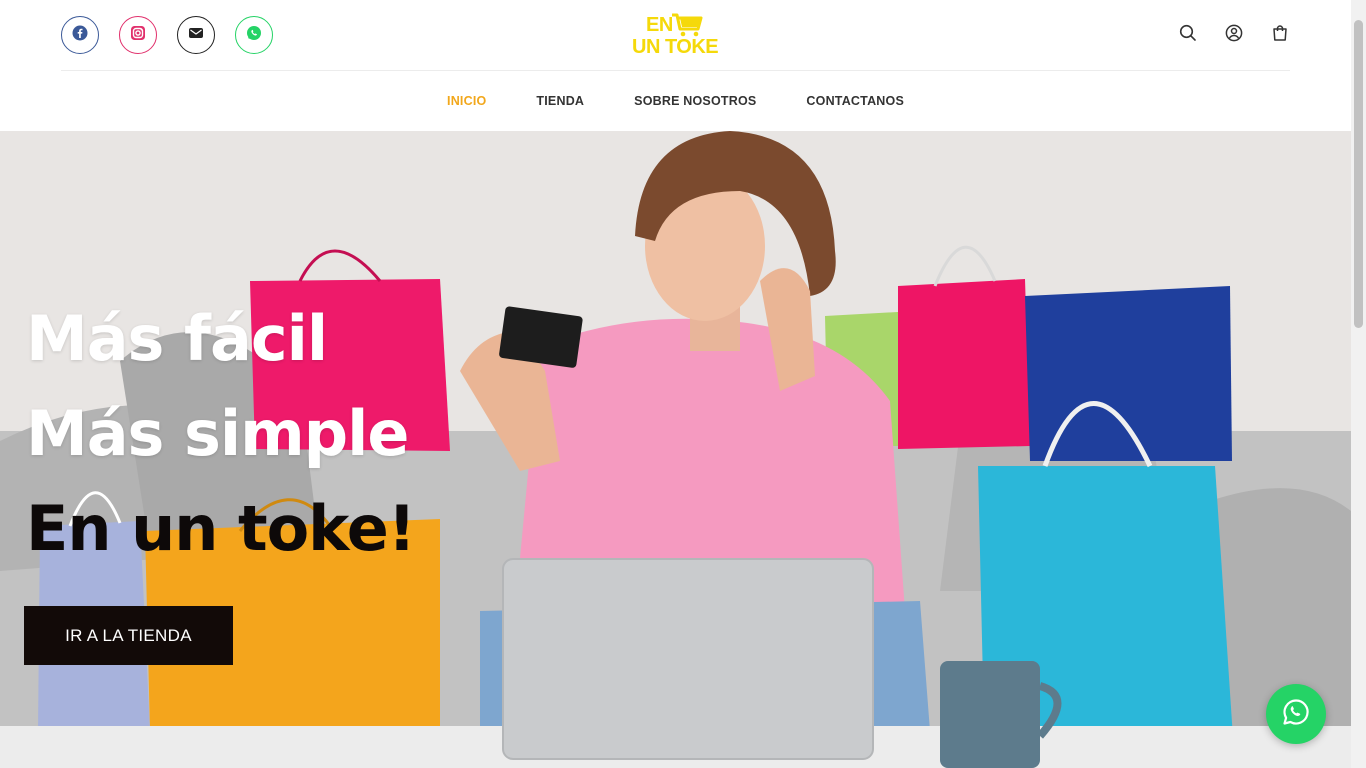 The image size is (1366, 768). I want to click on site-logo: EN UN TOKE, so click(677, 36).